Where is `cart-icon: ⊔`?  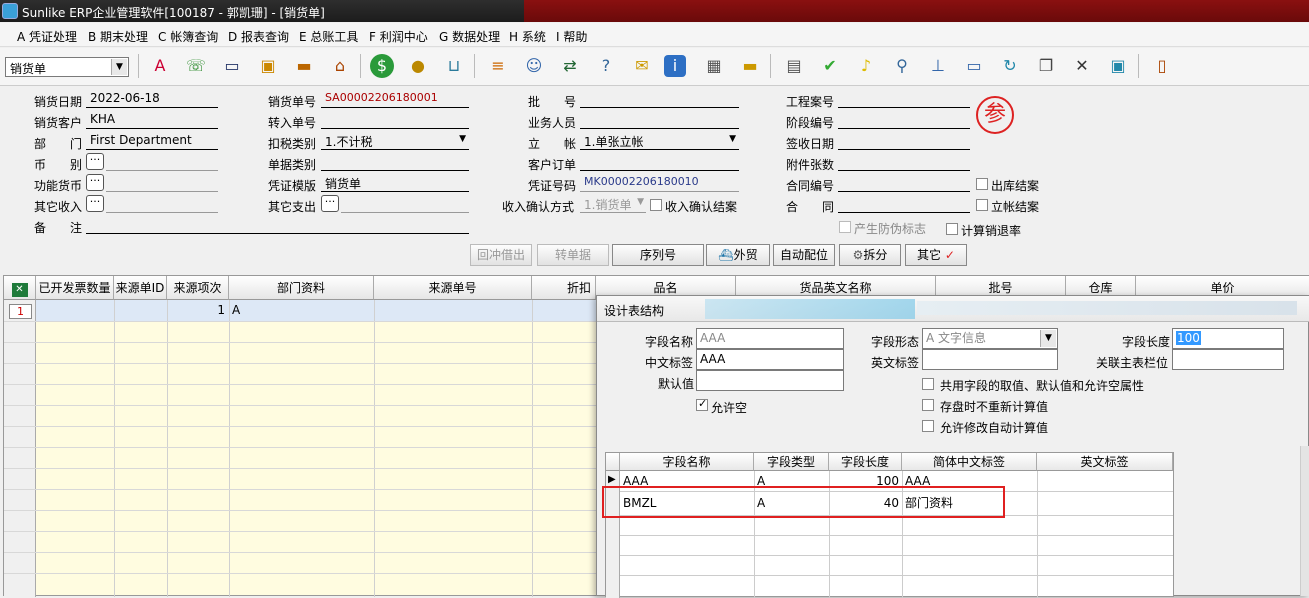 cart-icon: ⊔ is located at coordinates (454, 66).